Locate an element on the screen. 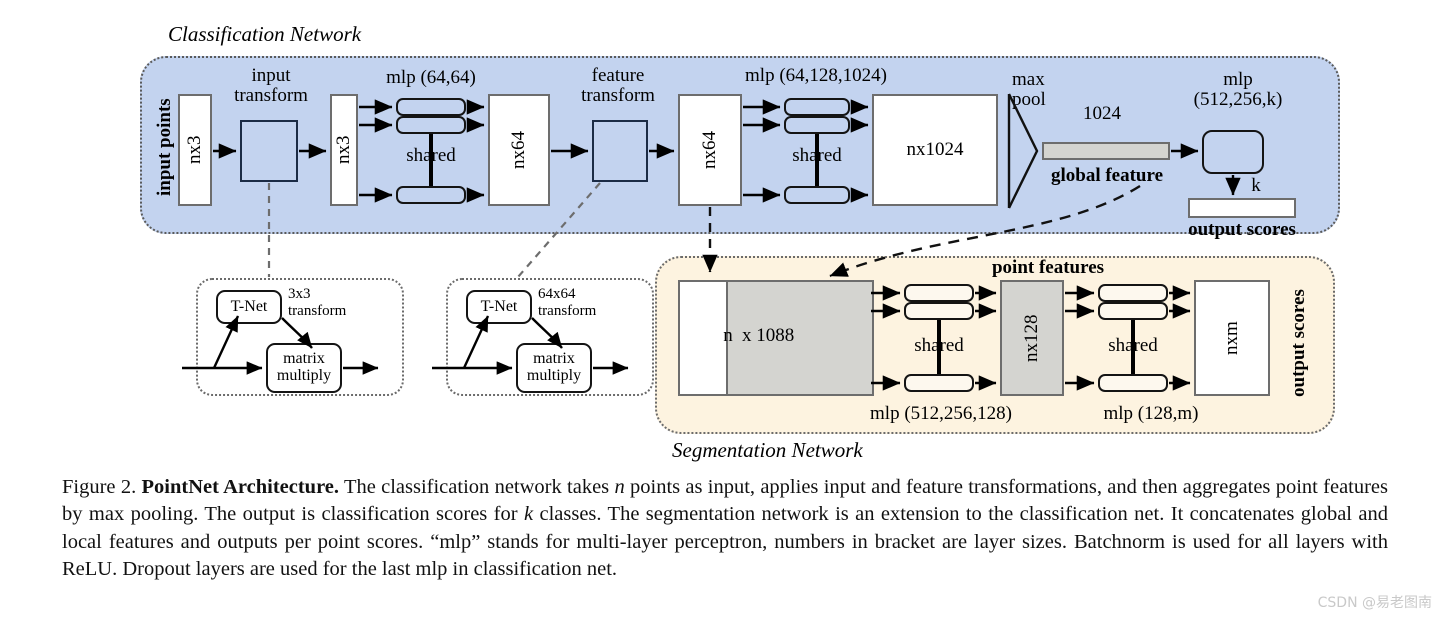  segmentation-output-scores-label: output scores is located at coordinates (1298, 343).